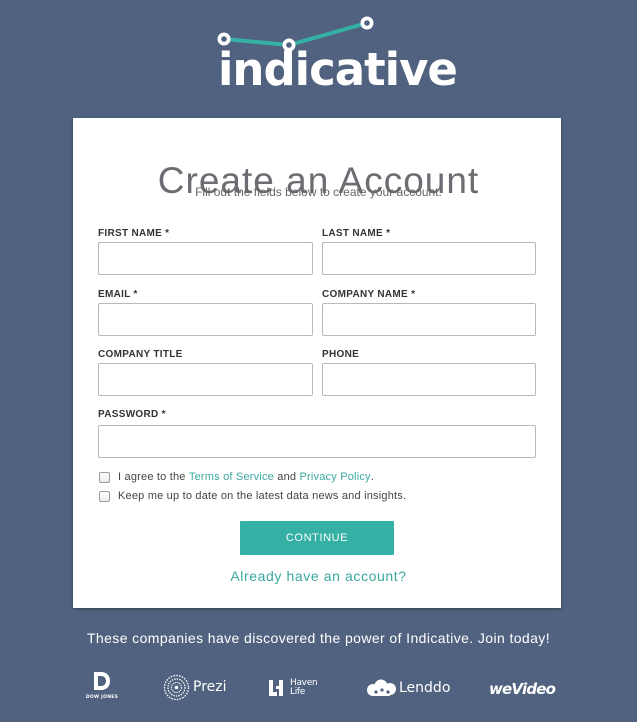  Describe the element at coordinates (369, 294) in the screenshot. I see `company-name-label: COMPANY NAME *` at that location.